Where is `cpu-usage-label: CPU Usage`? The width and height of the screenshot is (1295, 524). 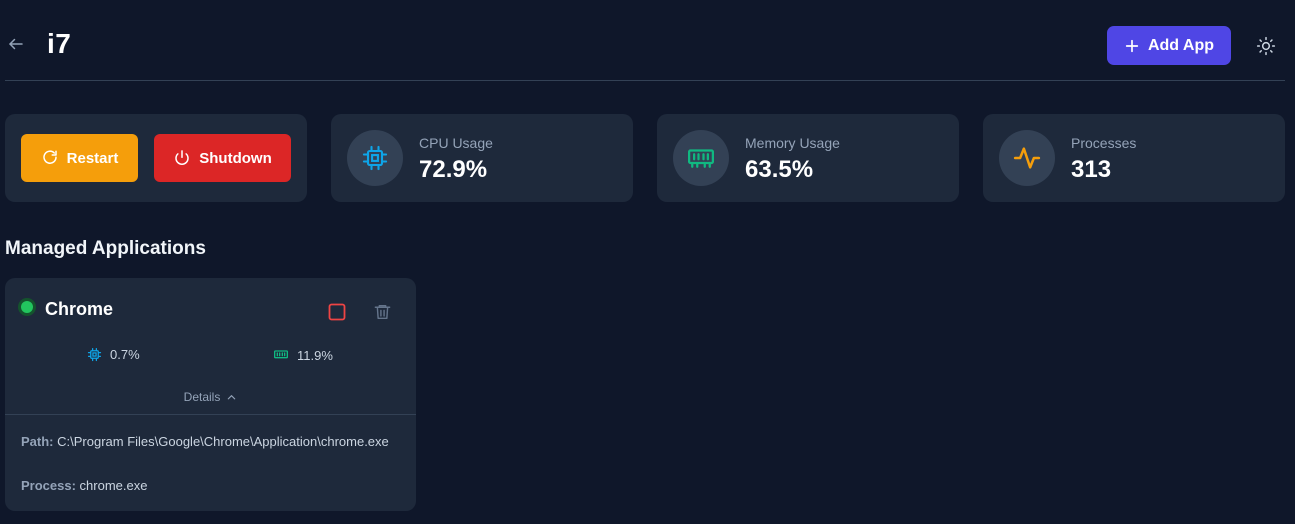 cpu-usage-label: CPU Usage is located at coordinates (456, 143).